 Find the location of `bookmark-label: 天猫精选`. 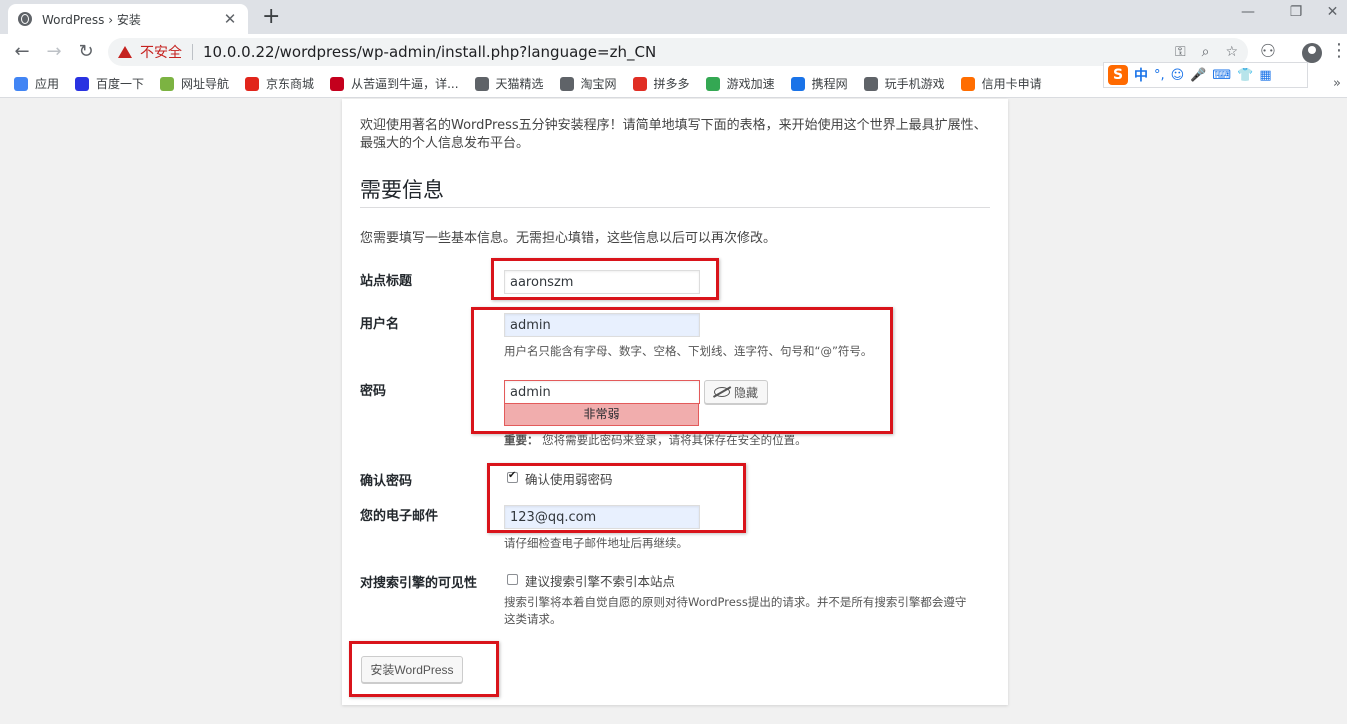

bookmark-label: 天猫精选 is located at coordinates (519, 84).